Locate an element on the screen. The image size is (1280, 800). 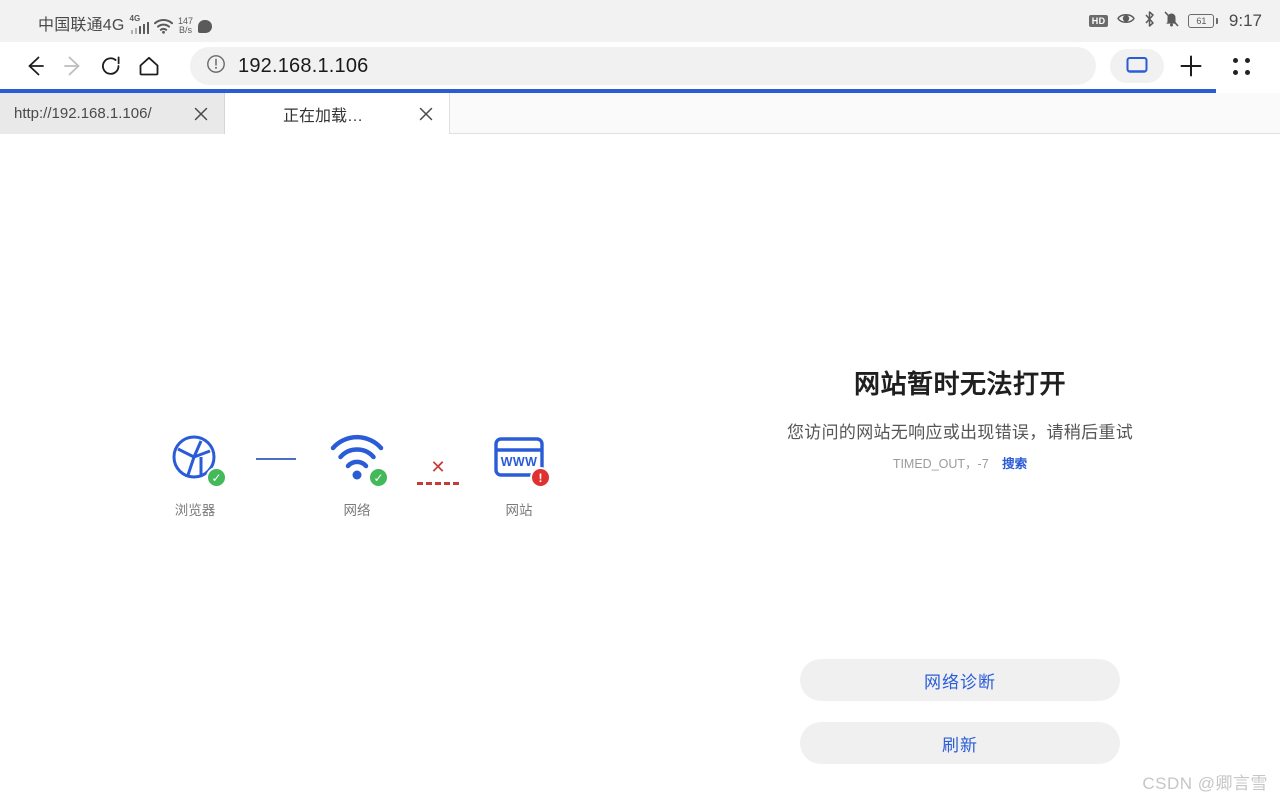
diagnostic-node-website: WWW ! 网站 is located at coordinates (519, 474).